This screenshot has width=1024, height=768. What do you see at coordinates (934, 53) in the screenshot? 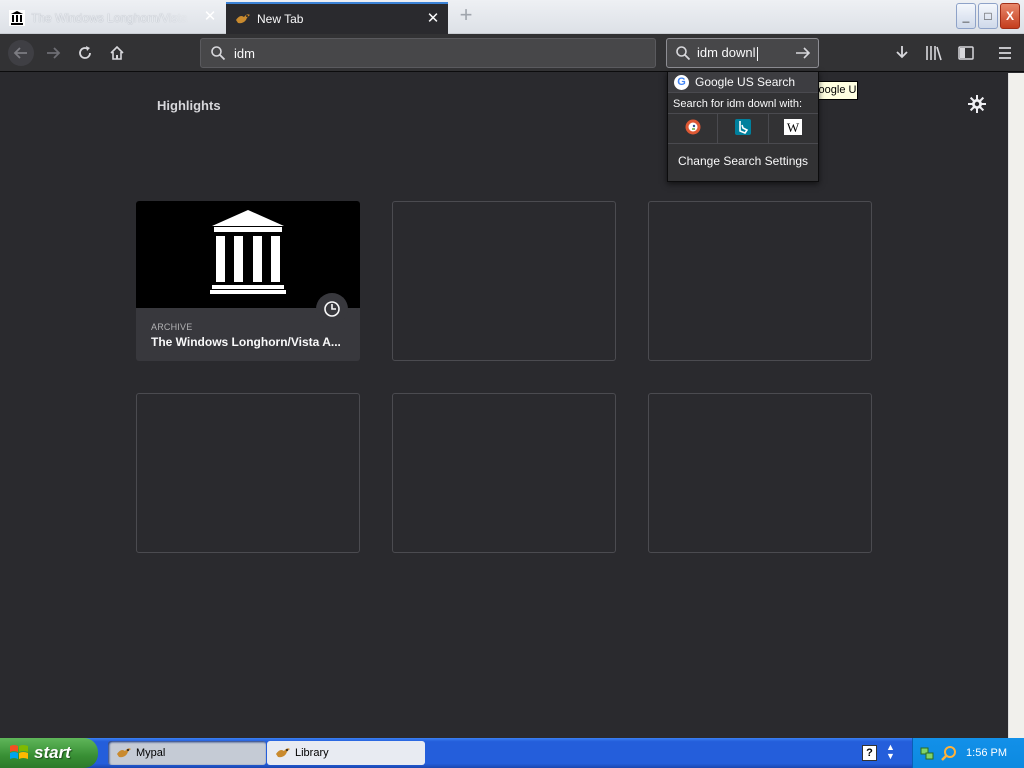
I see `library-icon` at bounding box center [934, 53].